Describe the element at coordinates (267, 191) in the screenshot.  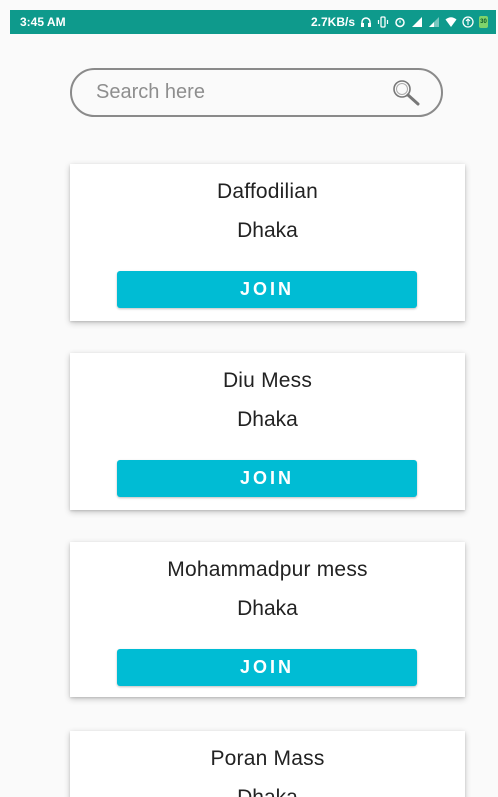
I see `mess-name: Daffodilian` at that location.